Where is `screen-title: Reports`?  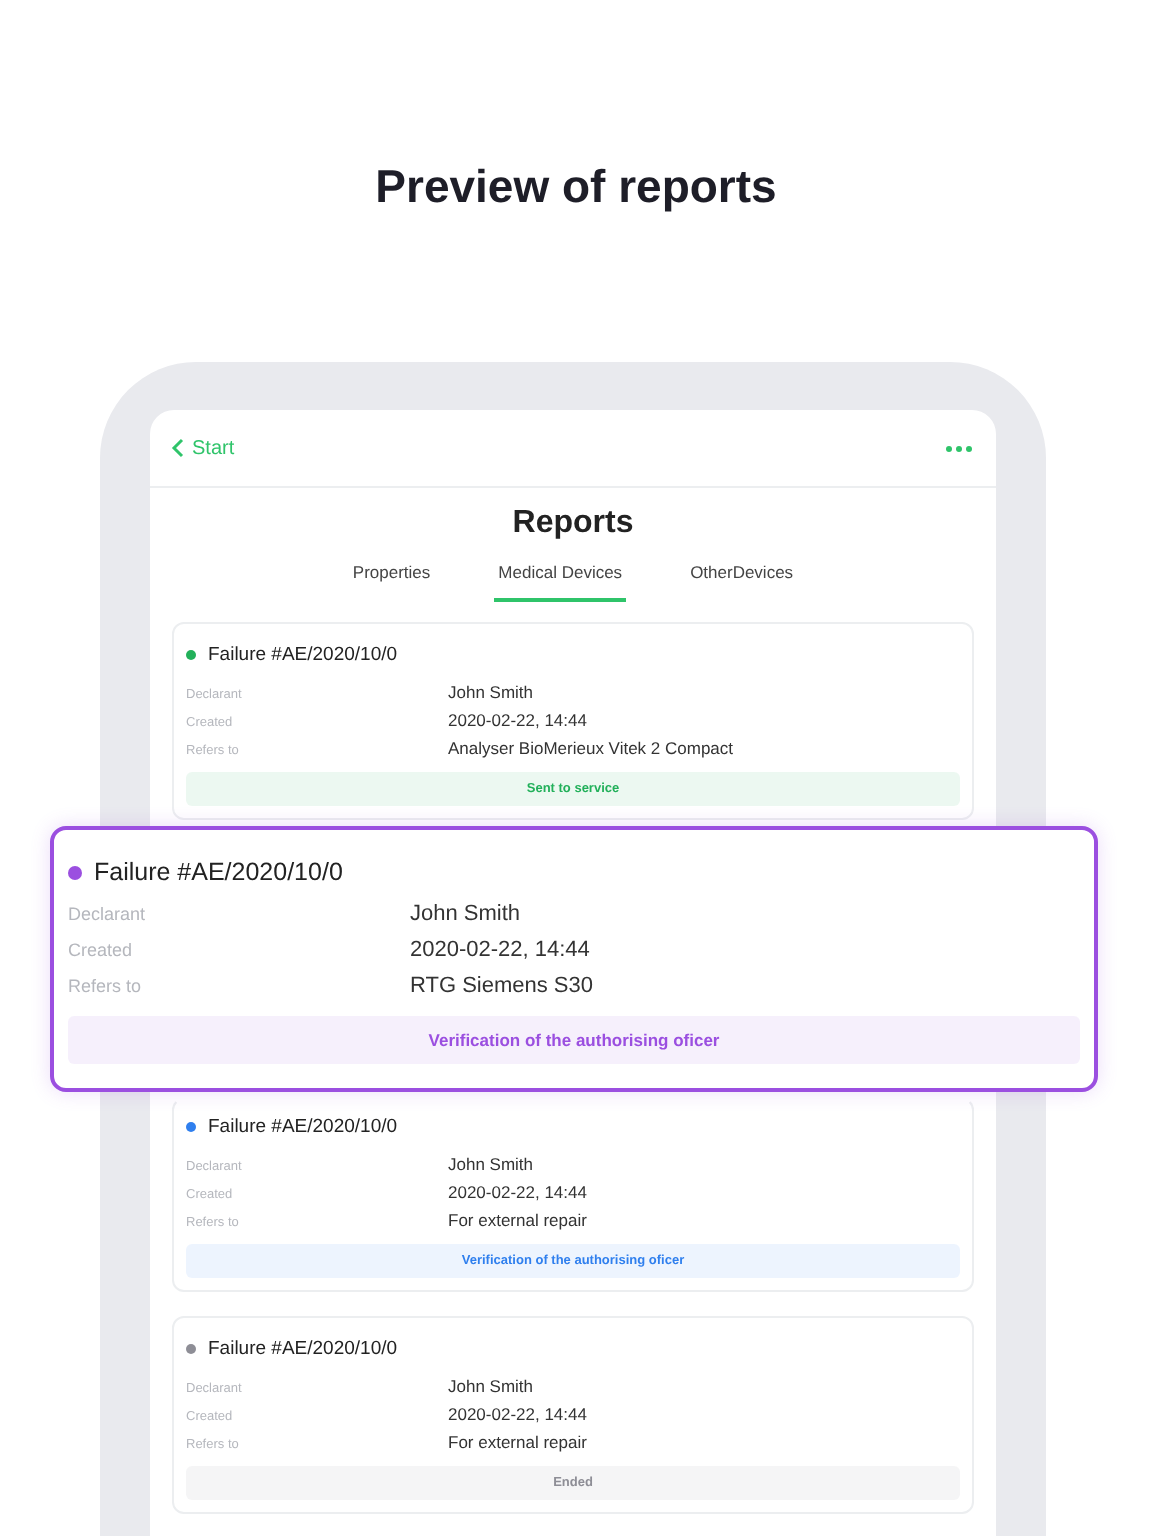
screen-title: Reports is located at coordinates (573, 524).